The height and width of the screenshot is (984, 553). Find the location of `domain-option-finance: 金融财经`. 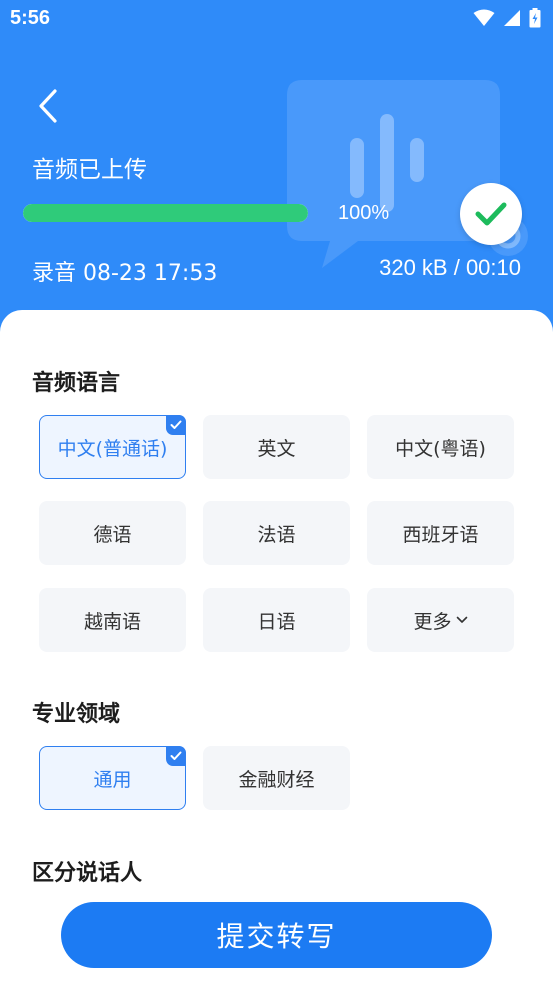

domain-option-finance: 金融财经 is located at coordinates (276, 778).